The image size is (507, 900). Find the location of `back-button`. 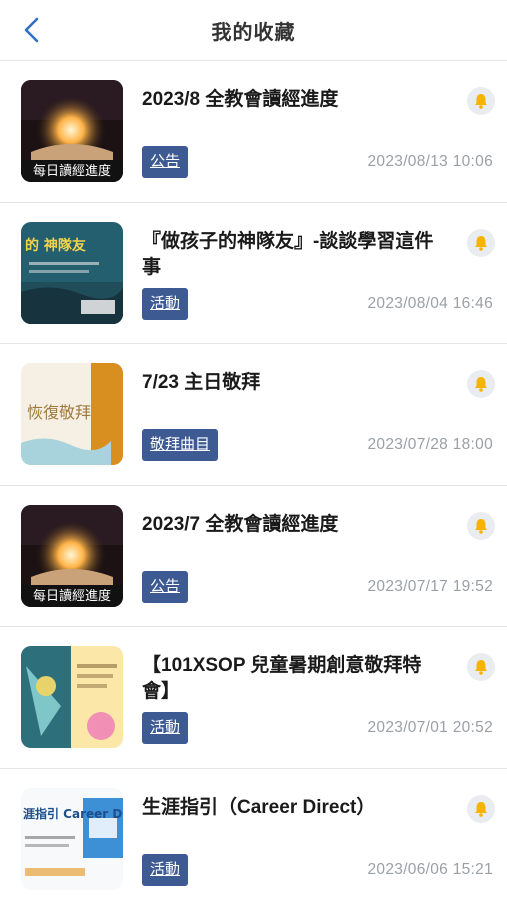

back-button is located at coordinates (32, 30).